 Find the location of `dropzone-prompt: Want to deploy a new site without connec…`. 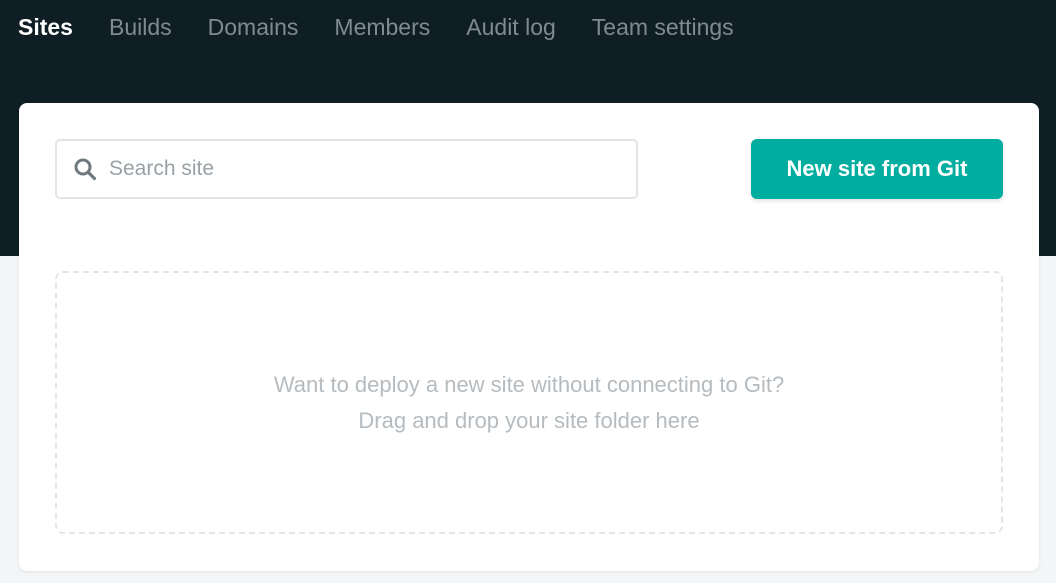

dropzone-prompt: Want to deploy a new site without connec… is located at coordinates (529, 384).